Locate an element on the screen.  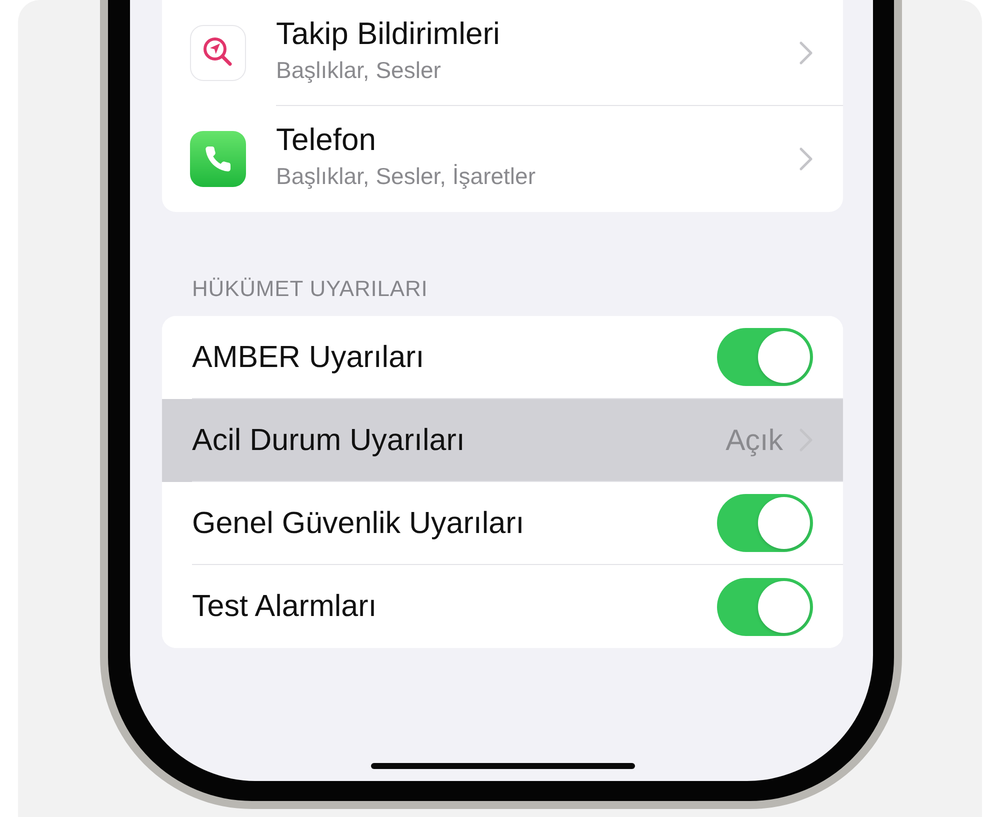
row-label: Acil Durum Uyarıları is located at coordinates (328, 440).